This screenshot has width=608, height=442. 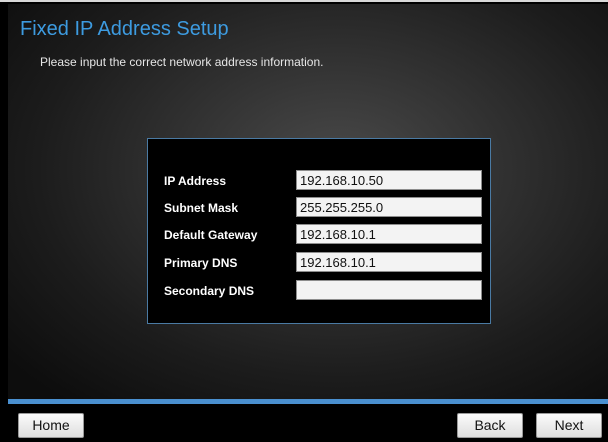 I want to click on secondary-dns-input, so click(x=389, y=290).